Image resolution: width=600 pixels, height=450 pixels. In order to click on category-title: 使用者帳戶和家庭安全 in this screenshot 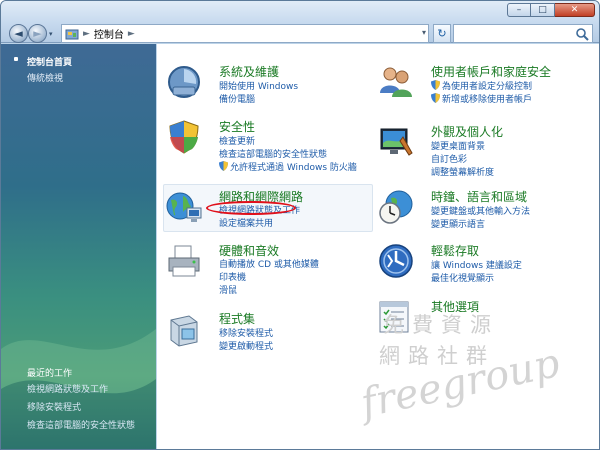, I will do `click(491, 71)`.